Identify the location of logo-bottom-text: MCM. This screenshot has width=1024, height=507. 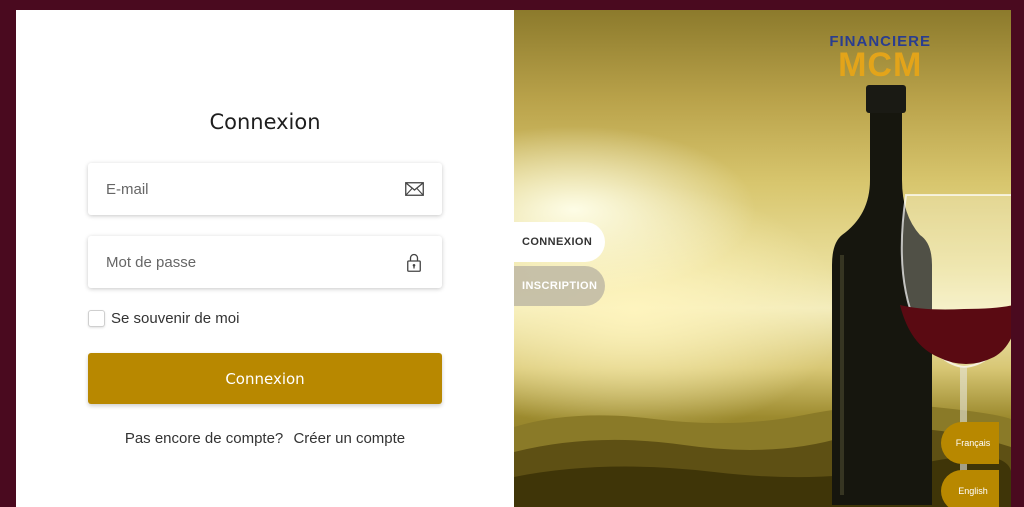
(880, 65).